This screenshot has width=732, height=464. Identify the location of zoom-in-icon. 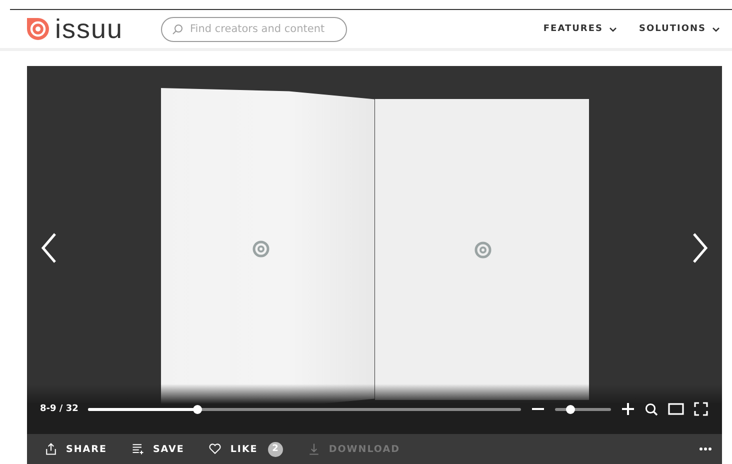
(628, 409).